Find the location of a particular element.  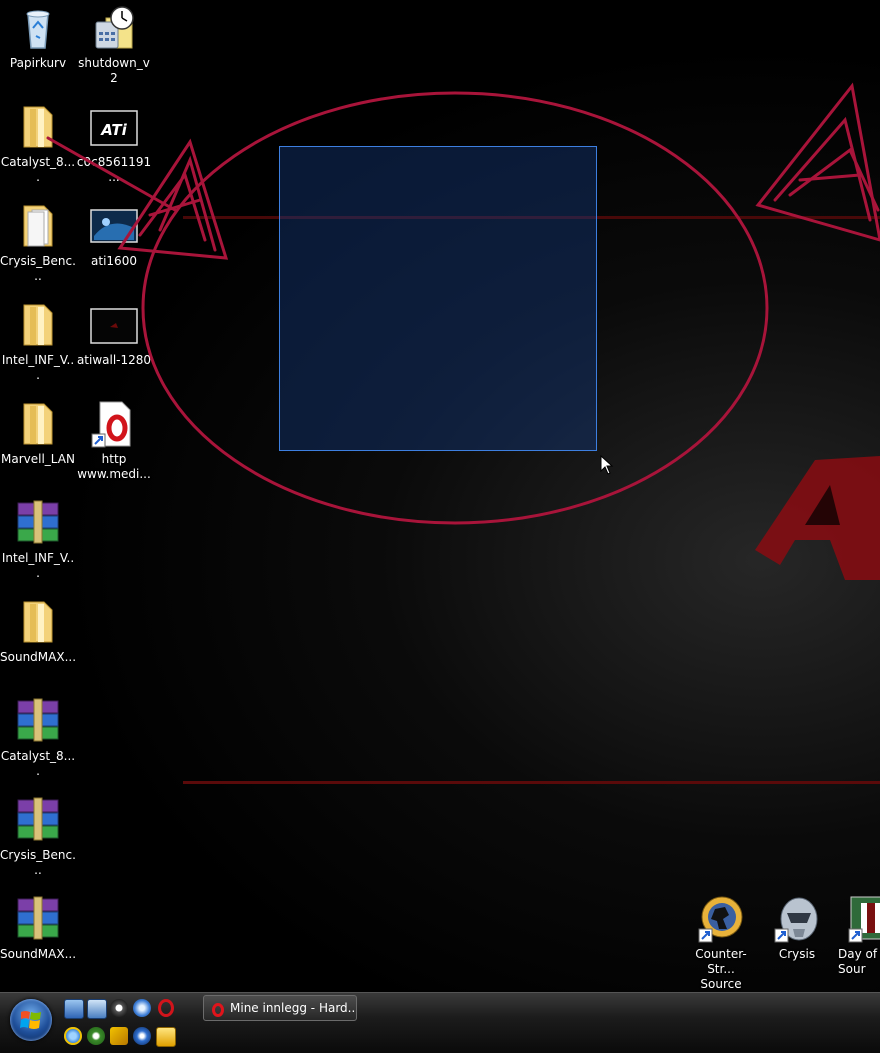

desktop-icon-crysis: Crysis is located at coordinates (797, 928).